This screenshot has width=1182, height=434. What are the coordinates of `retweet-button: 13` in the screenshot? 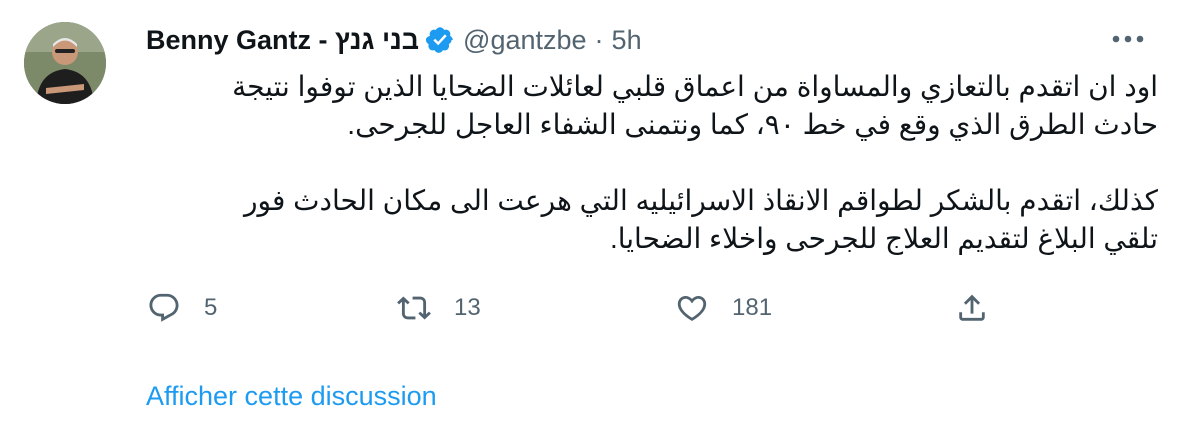 It's located at (438, 308).